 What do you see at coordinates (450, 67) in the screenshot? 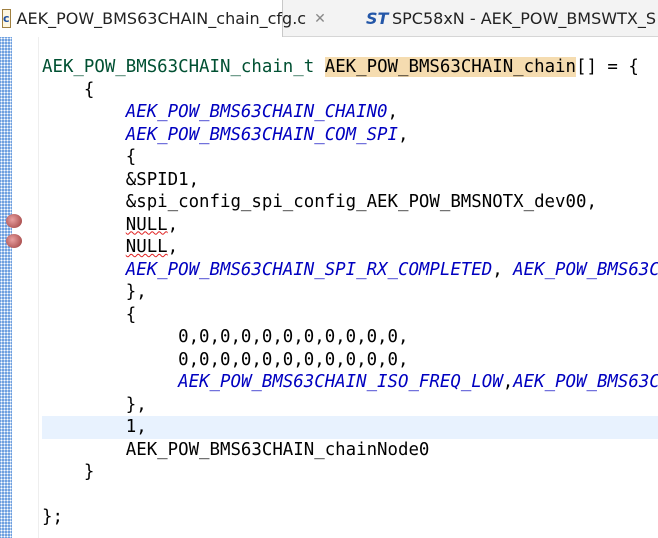
I see `highlighted-identifier: AEK_POW_BMS63CHAIN_chain` at bounding box center [450, 67].